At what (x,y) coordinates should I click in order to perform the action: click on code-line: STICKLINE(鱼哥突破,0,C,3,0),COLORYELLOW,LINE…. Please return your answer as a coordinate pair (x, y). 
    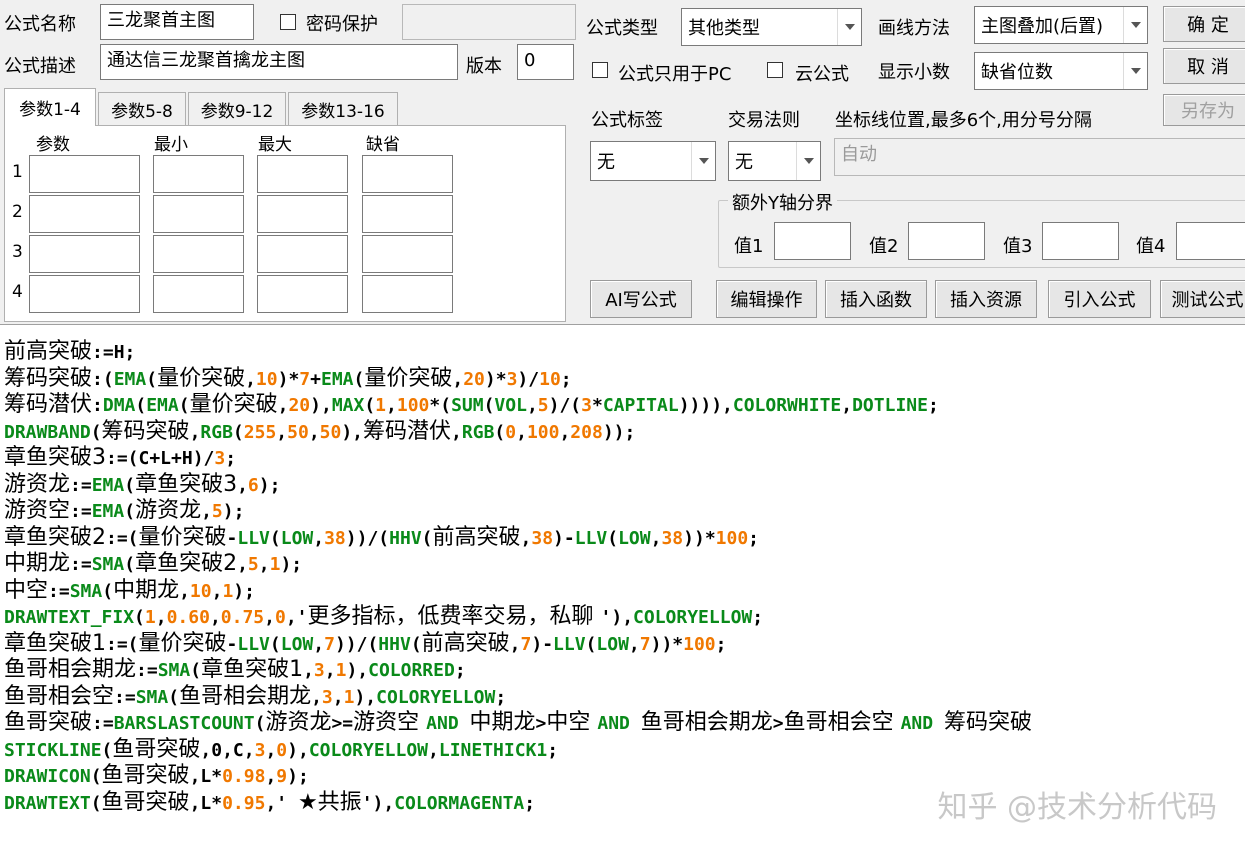
    Looking at the image, I should click on (624, 750).